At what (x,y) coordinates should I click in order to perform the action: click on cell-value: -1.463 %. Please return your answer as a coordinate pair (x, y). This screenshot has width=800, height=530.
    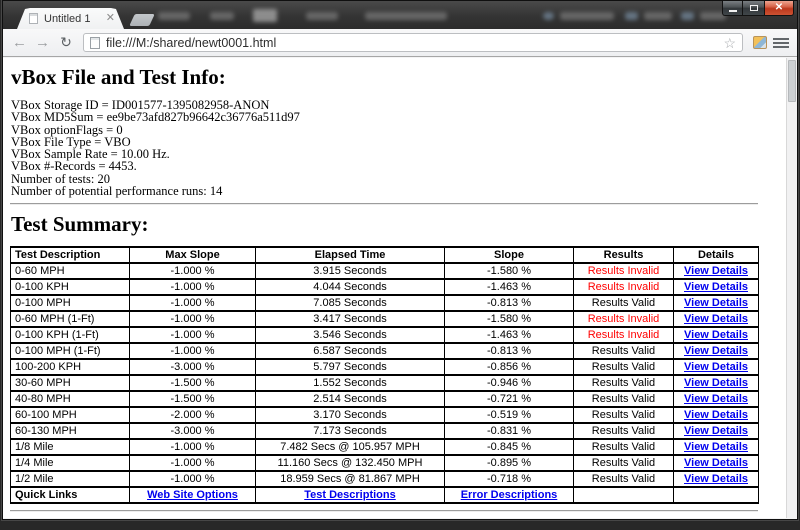
    Looking at the image, I should click on (509, 335).